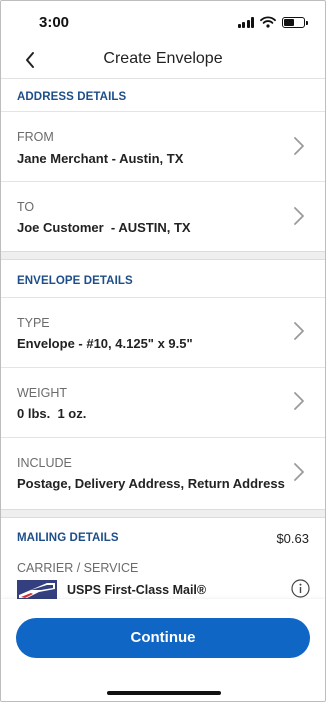 This screenshot has height=702, width=326. What do you see at coordinates (300, 588) in the screenshot?
I see `info-icon` at bounding box center [300, 588].